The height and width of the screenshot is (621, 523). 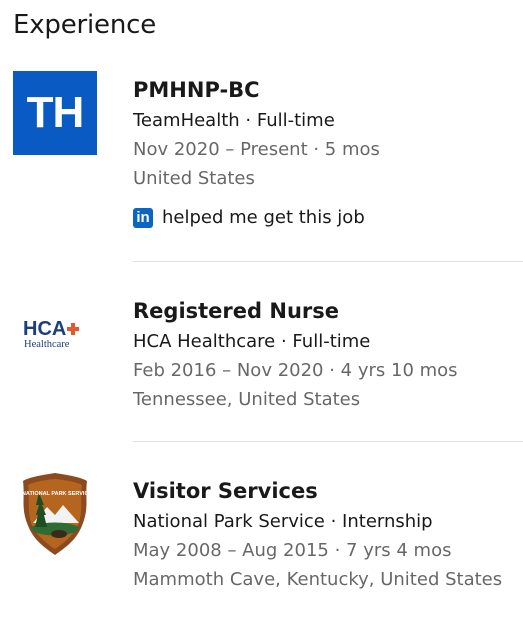 I want to click on linkedin-icon: in, so click(x=143, y=217).